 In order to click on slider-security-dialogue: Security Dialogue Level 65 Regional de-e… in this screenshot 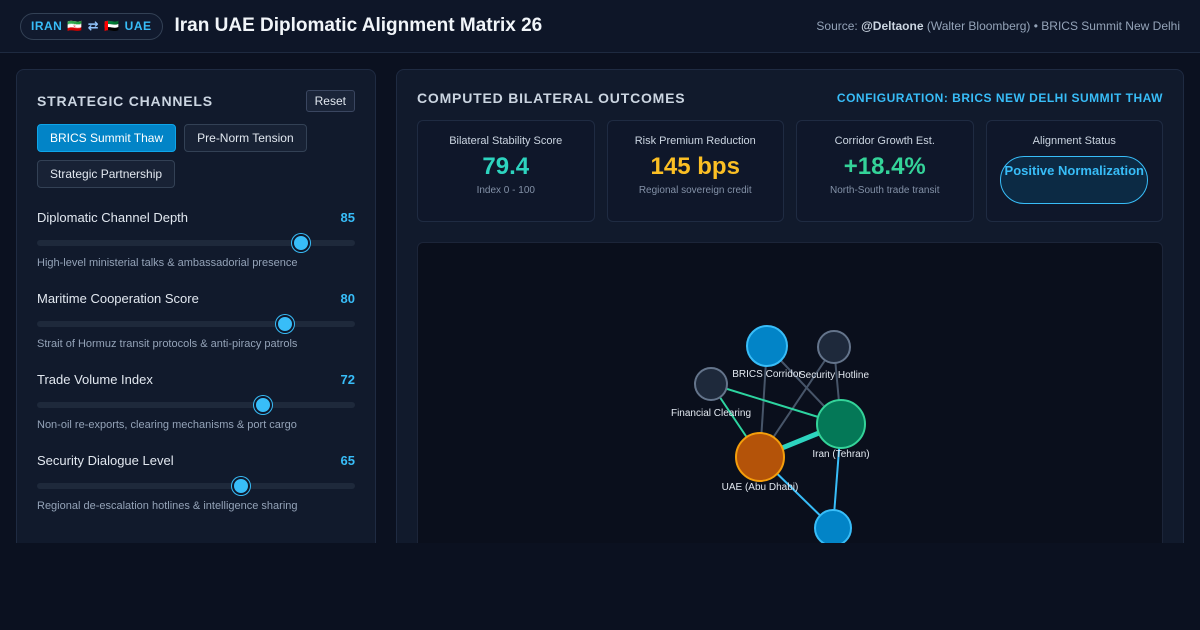, I will do `click(196, 482)`.